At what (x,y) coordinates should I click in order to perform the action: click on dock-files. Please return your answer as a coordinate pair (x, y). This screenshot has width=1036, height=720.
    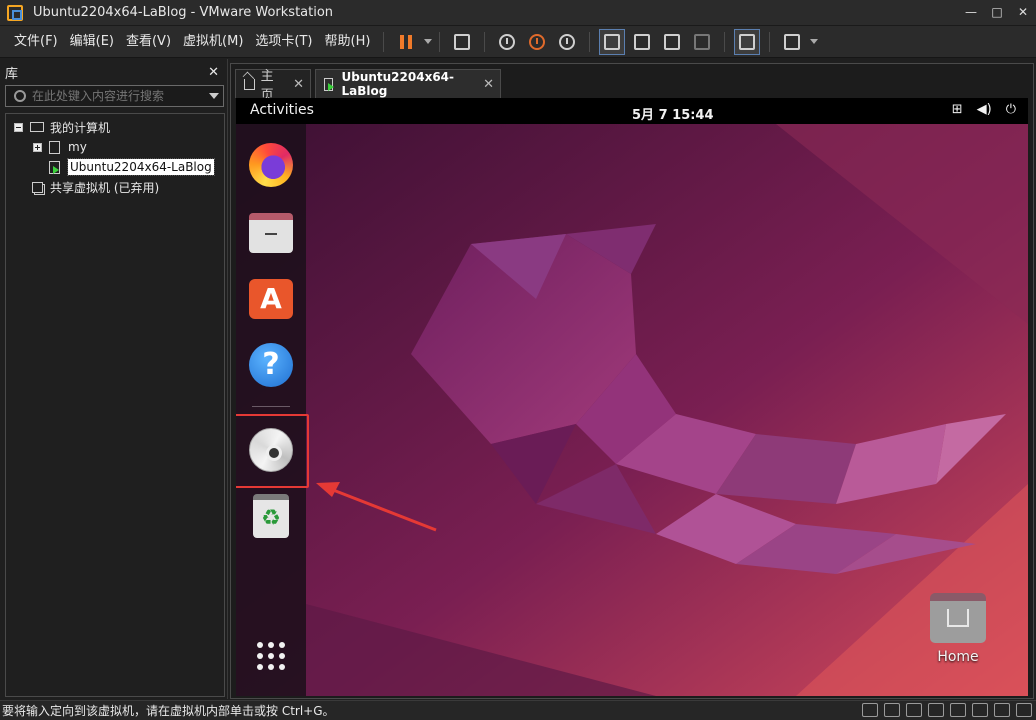
    Looking at the image, I should click on (271, 233).